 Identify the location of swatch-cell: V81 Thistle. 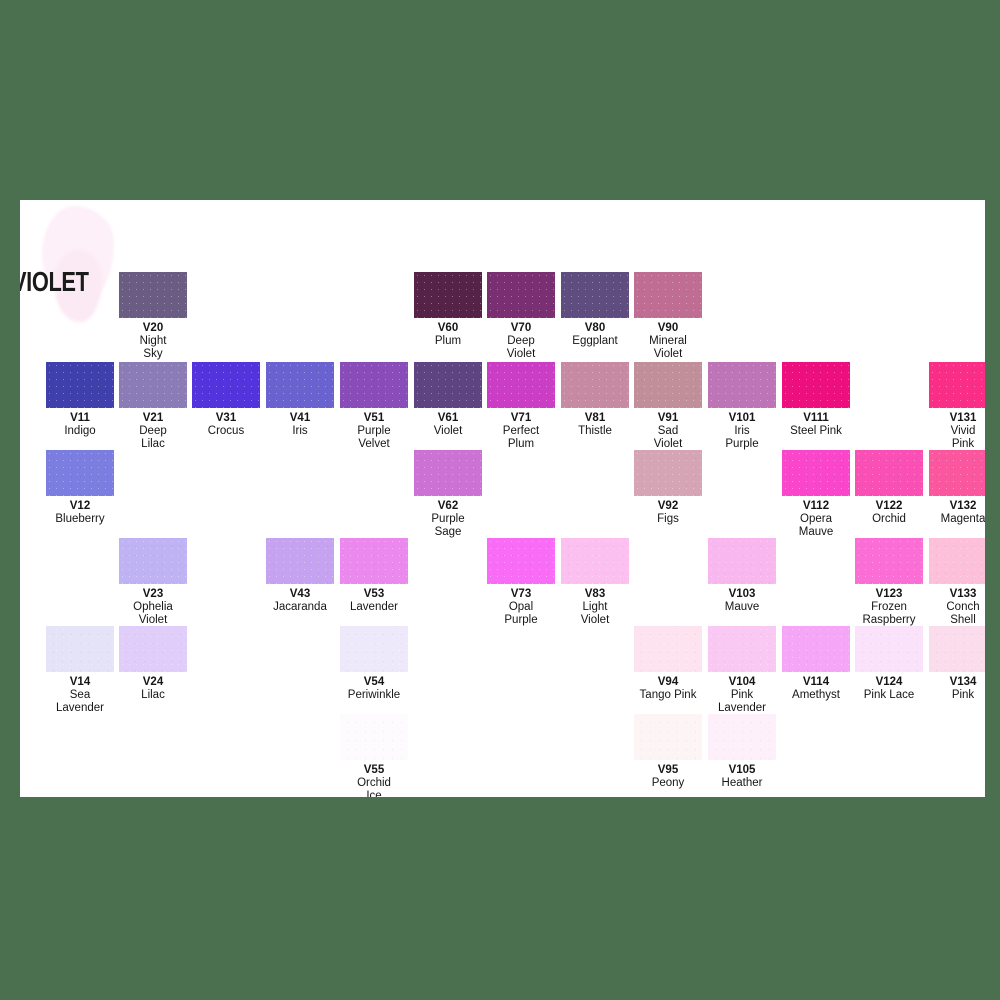
(595, 400).